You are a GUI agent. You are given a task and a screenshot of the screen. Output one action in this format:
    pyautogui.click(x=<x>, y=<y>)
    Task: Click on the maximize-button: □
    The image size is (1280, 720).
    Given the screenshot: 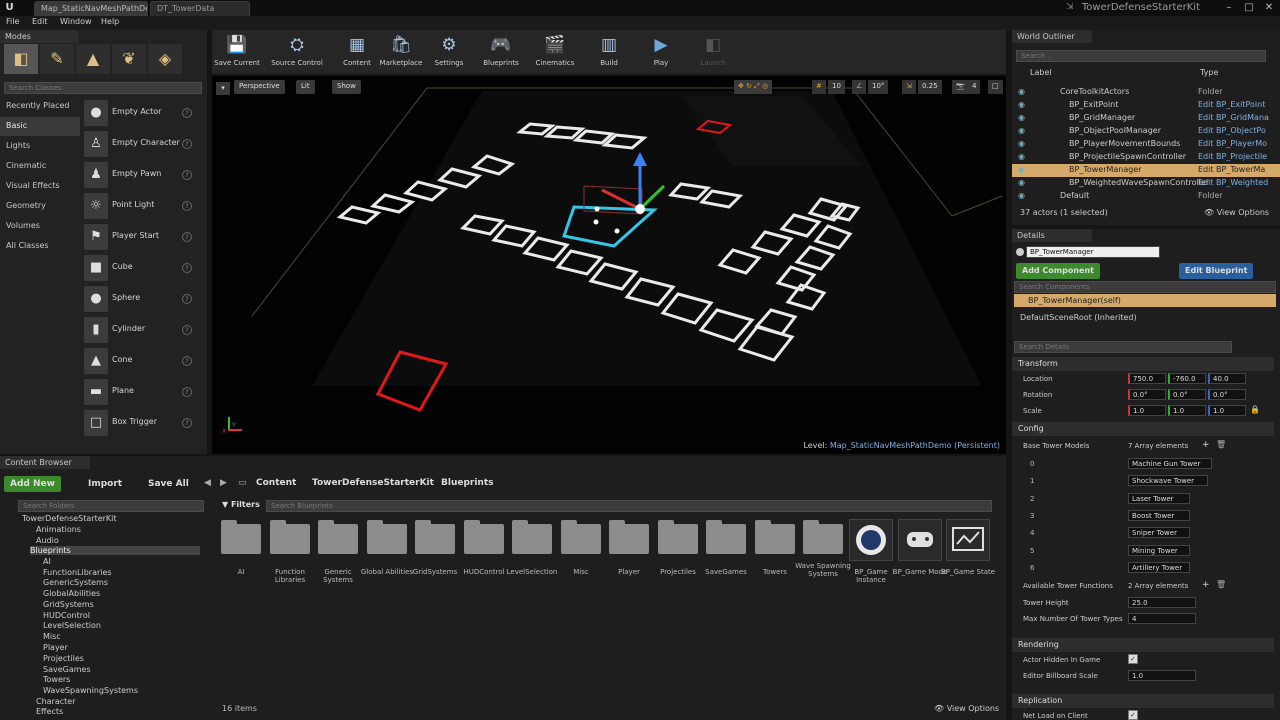 What is the action you would take?
    pyautogui.click(x=1249, y=7)
    